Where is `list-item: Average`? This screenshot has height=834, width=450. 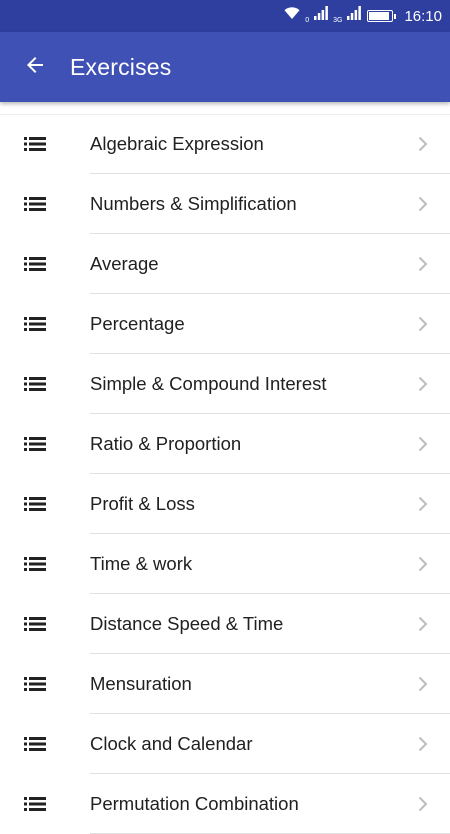
list-item: Average is located at coordinates (225, 264).